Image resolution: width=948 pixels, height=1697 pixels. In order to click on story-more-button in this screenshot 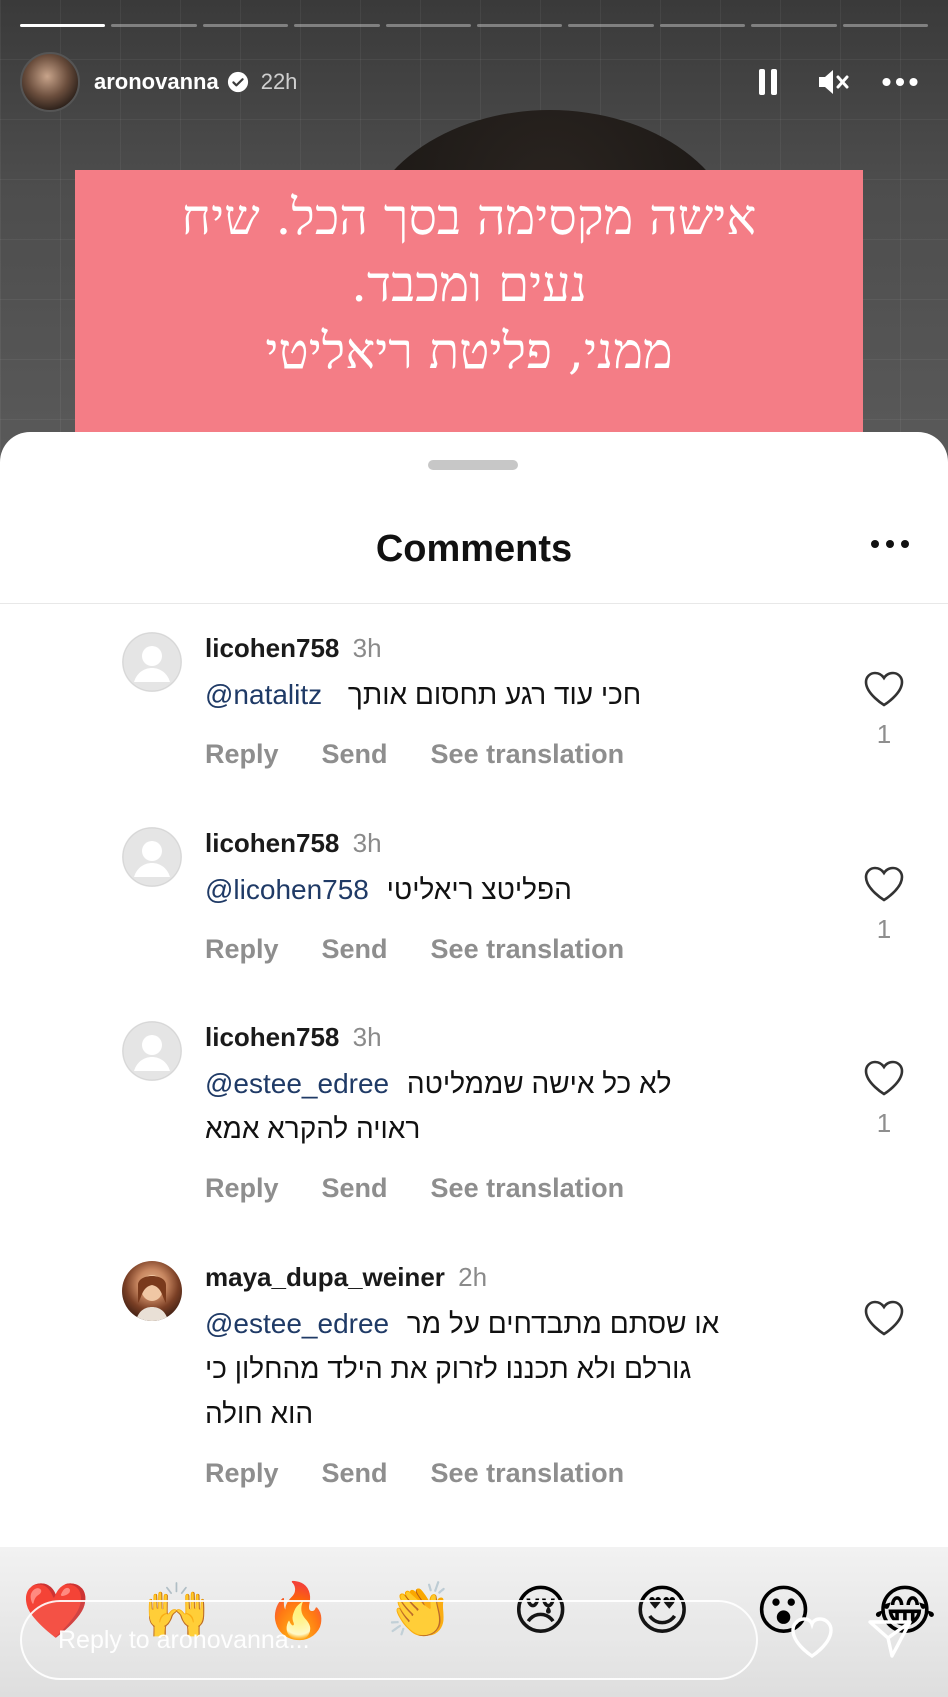, I will do `click(900, 82)`.